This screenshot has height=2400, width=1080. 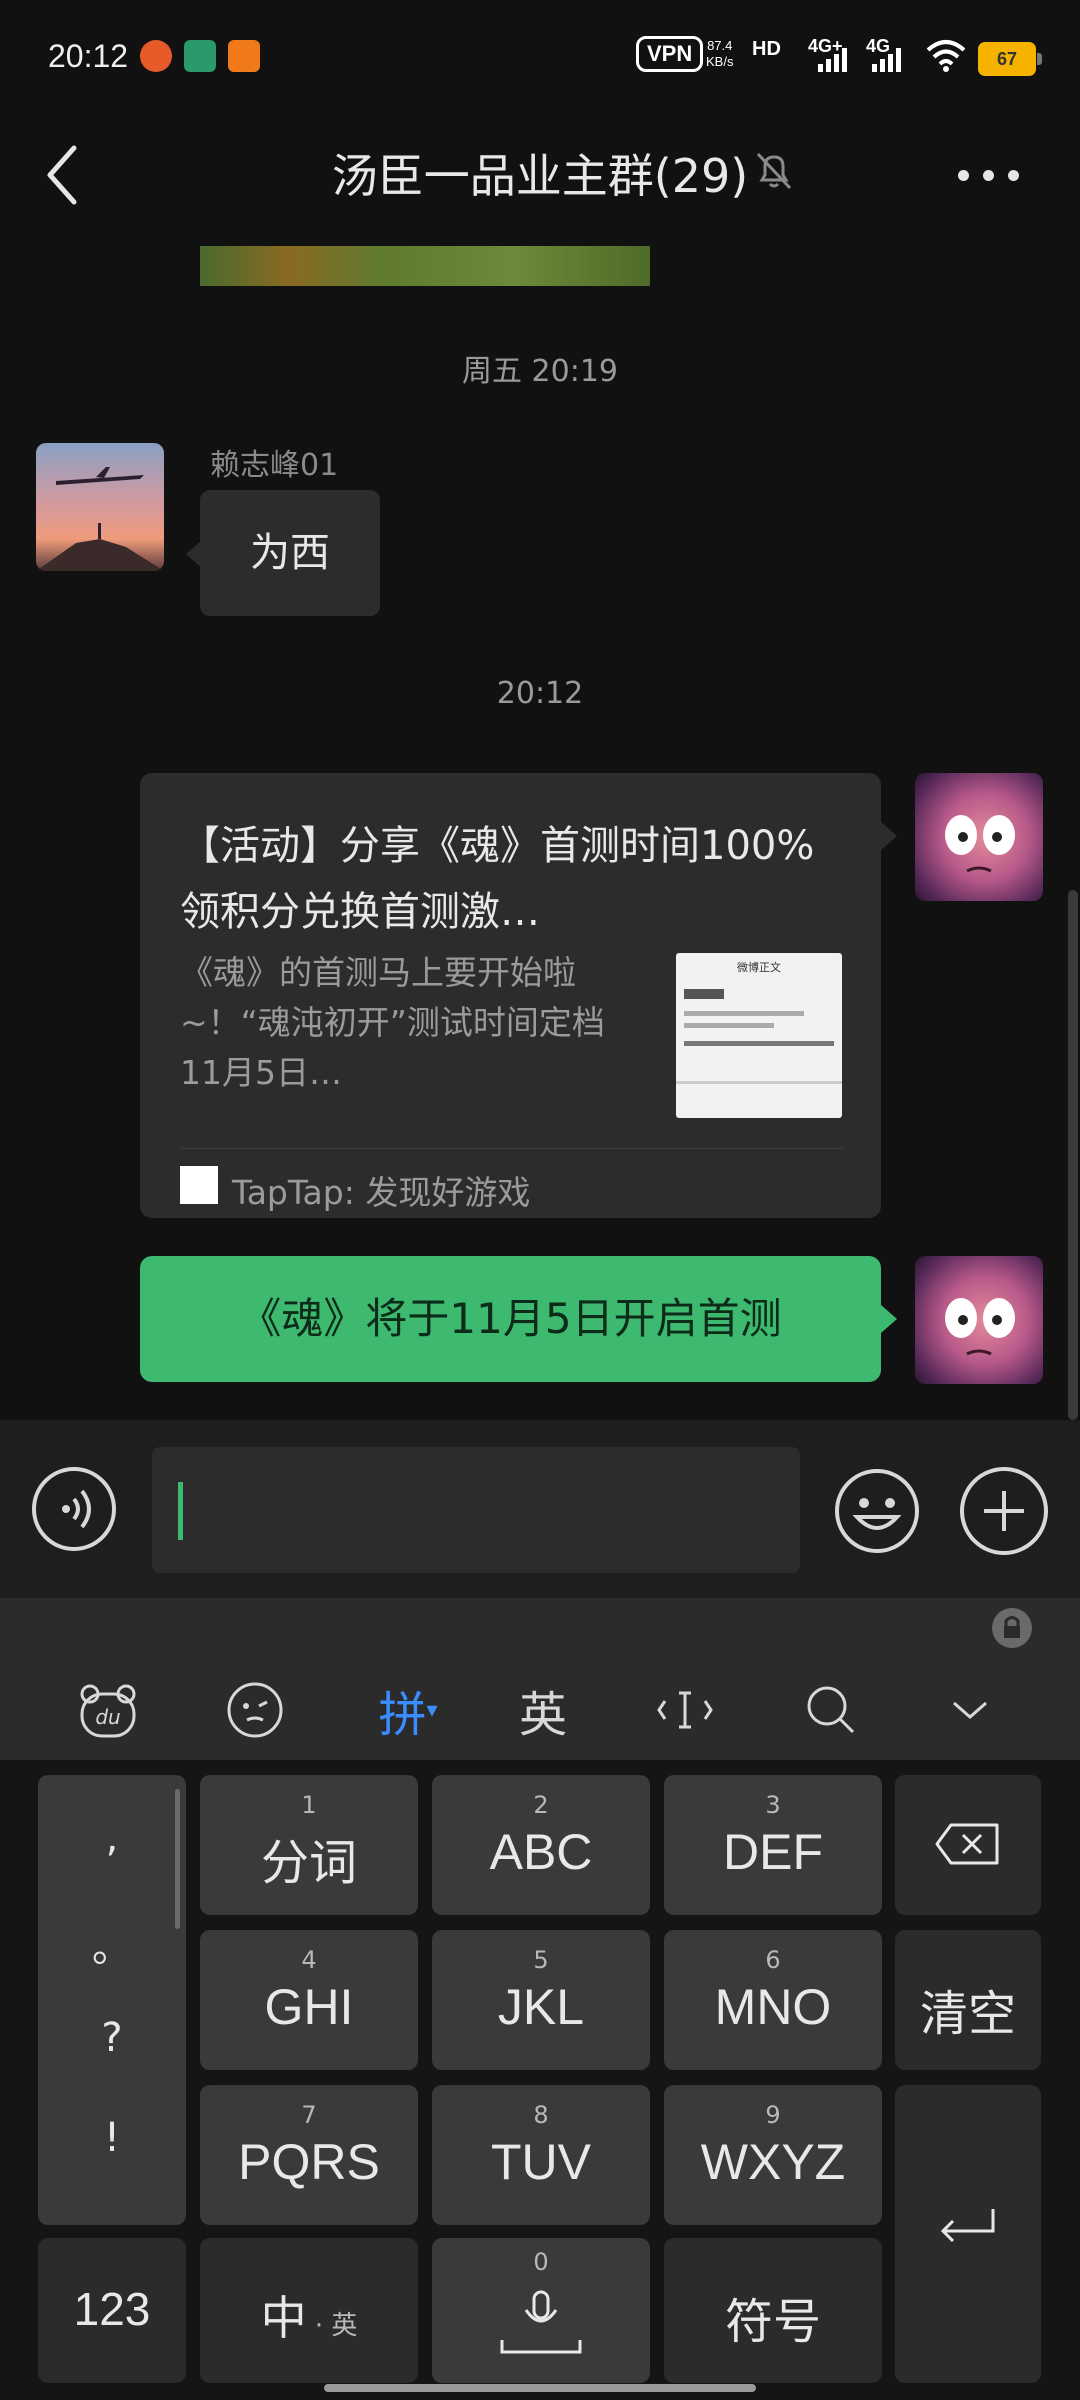 What do you see at coordinates (541, 1852) in the screenshot?
I see `key-label: ABC` at bounding box center [541, 1852].